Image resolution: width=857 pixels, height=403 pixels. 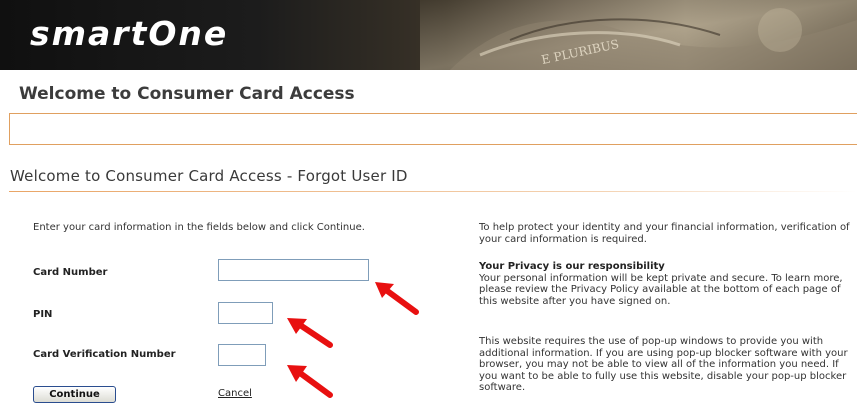 What do you see at coordinates (187, 94) in the screenshot?
I see `page-title: Welcome to Consumer Card Access` at bounding box center [187, 94].